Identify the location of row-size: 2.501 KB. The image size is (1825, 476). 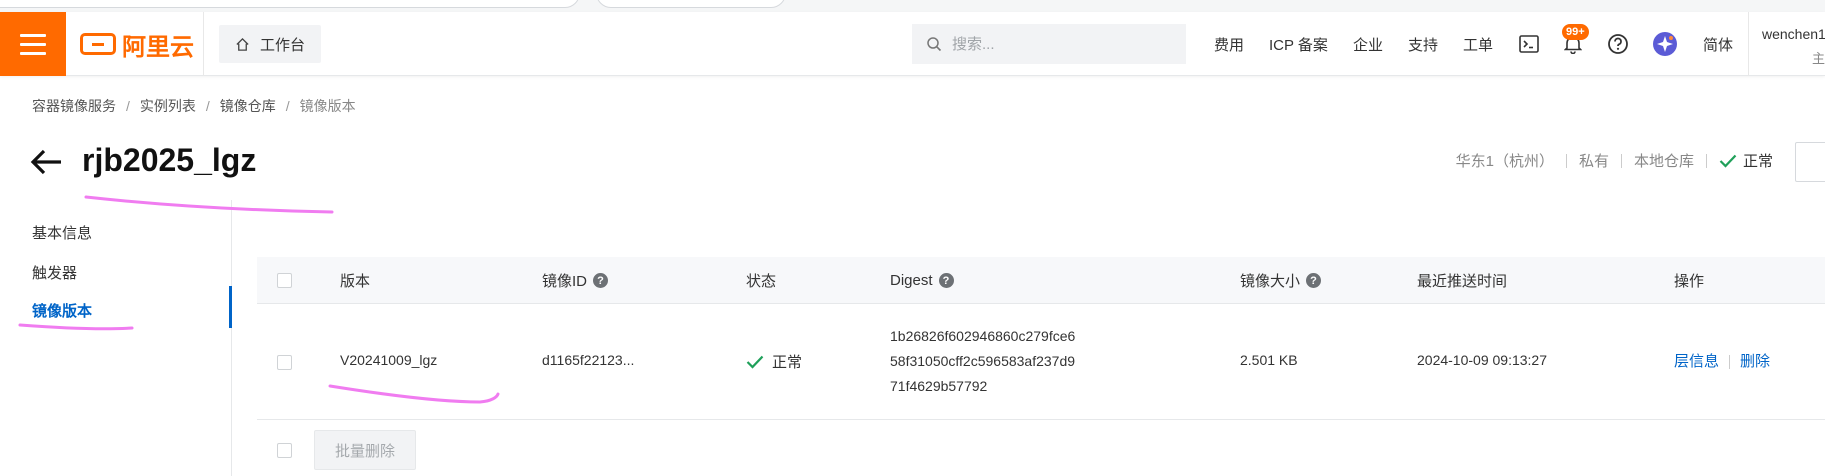
(1269, 360).